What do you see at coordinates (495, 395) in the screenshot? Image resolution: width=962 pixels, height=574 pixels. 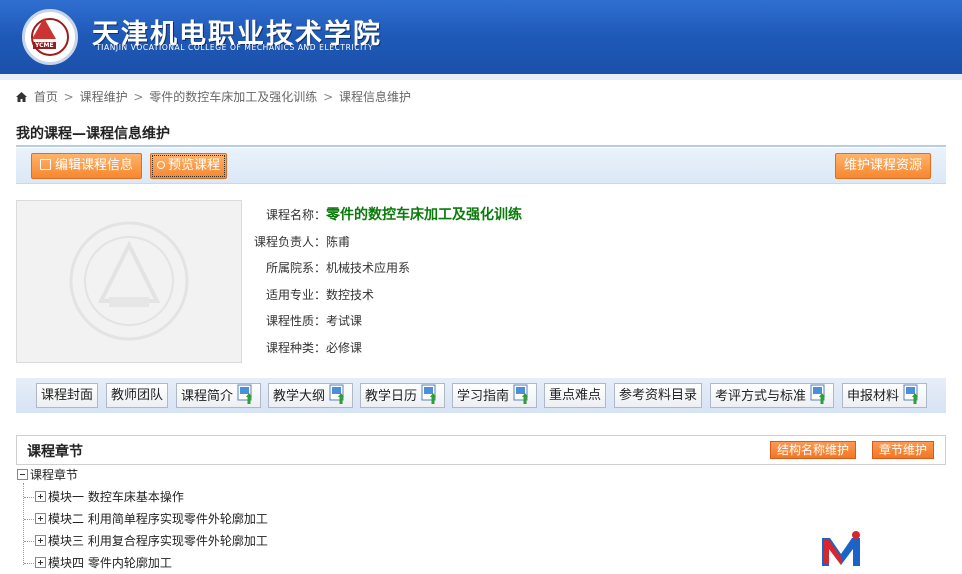 I see `nav-guide-button: 学习指南` at bounding box center [495, 395].